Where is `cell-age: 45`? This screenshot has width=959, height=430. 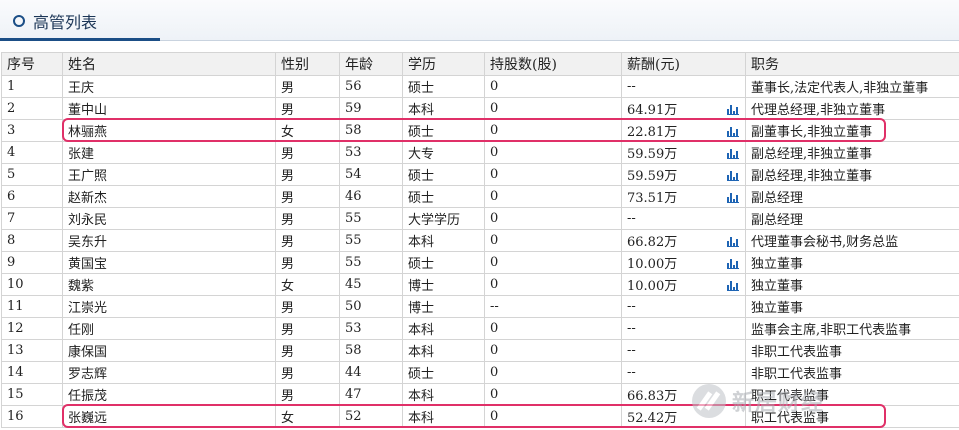 cell-age: 45 is located at coordinates (371, 284).